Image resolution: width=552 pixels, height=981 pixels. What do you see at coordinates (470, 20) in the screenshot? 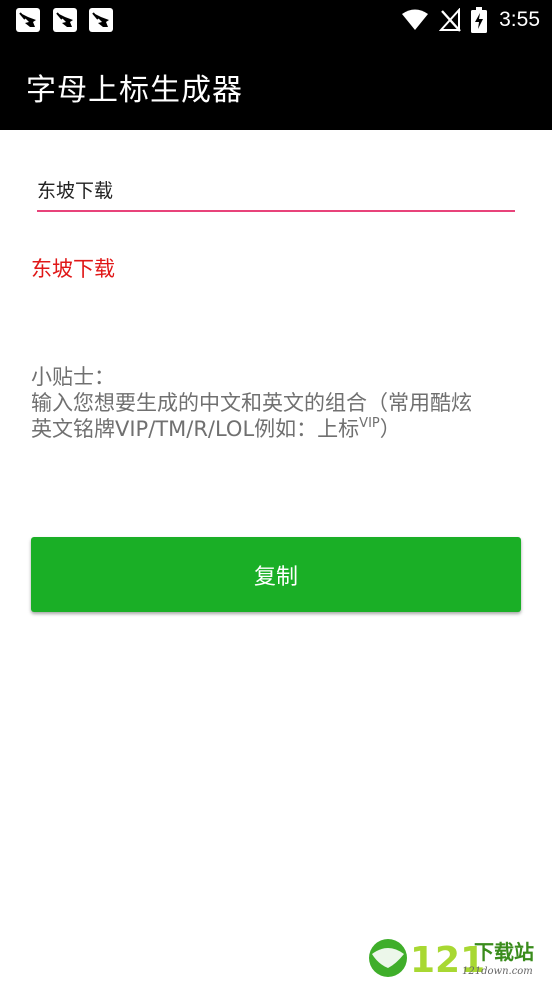
I see `status-icons: 3:55` at bounding box center [470, 20].